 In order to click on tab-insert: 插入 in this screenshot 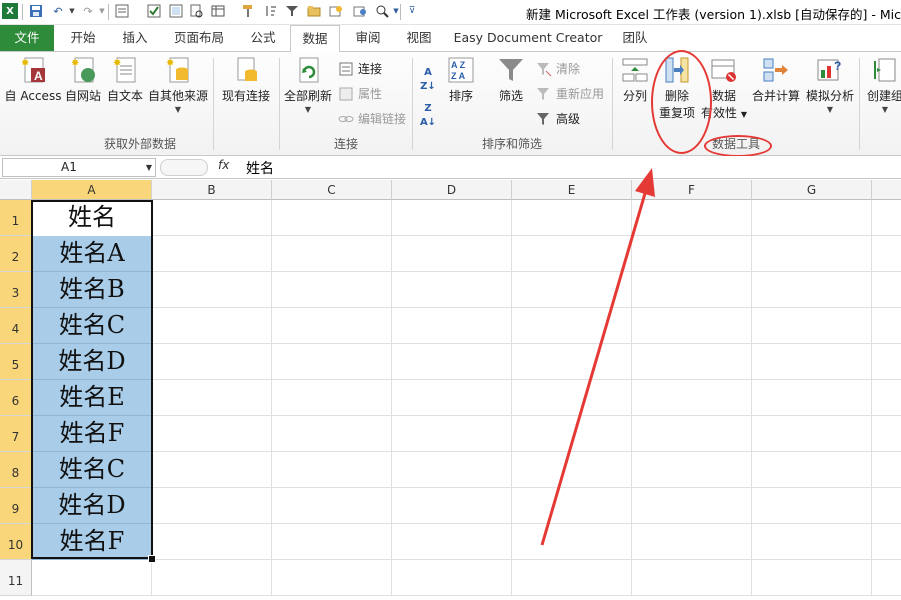, I will do `click(135, 38)`.